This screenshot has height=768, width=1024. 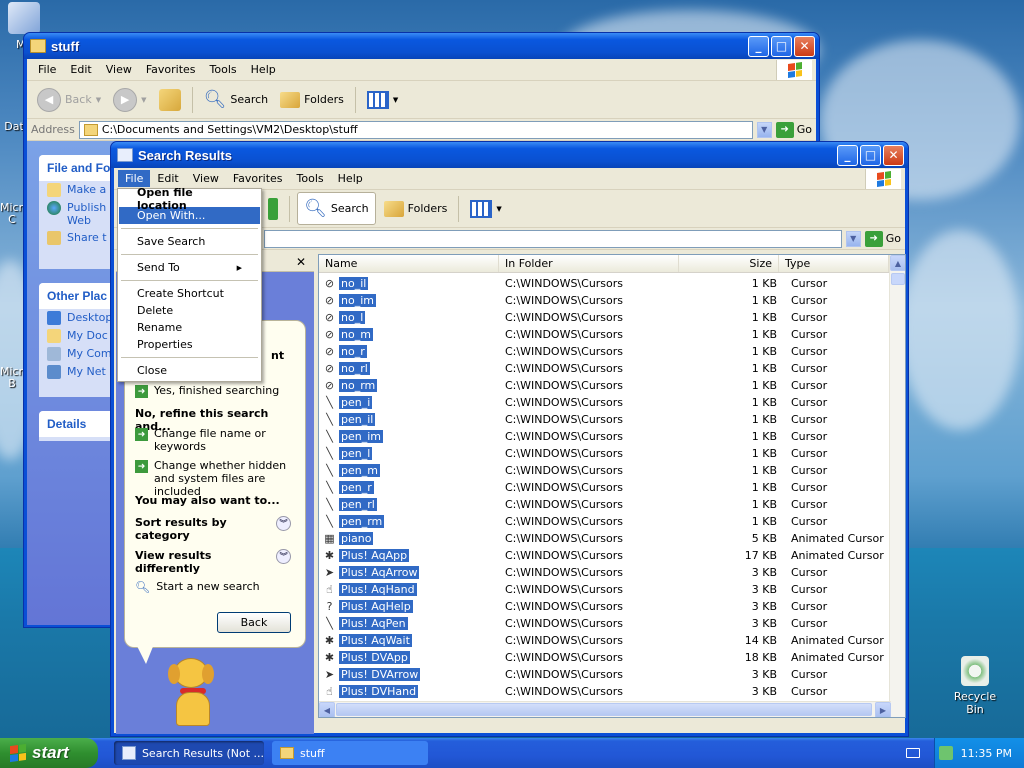 What do you see at coordinates (356, 453) in the screenshot?
I see `file-name: pen_l` at bounding box center [356, 453].